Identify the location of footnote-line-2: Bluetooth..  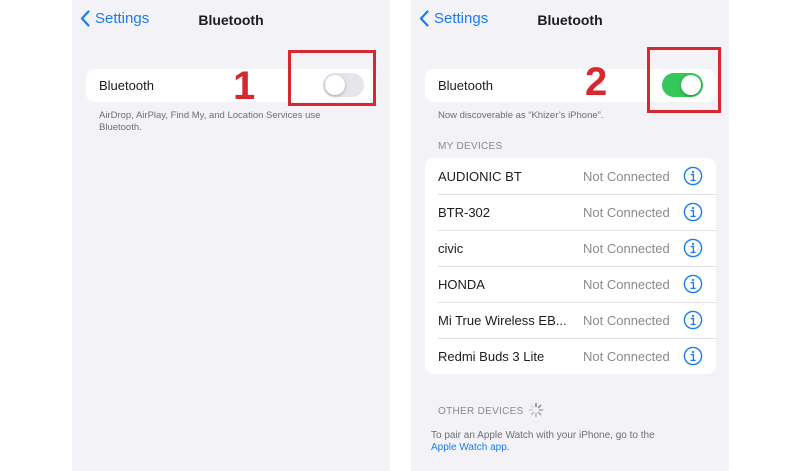
(120, 127).